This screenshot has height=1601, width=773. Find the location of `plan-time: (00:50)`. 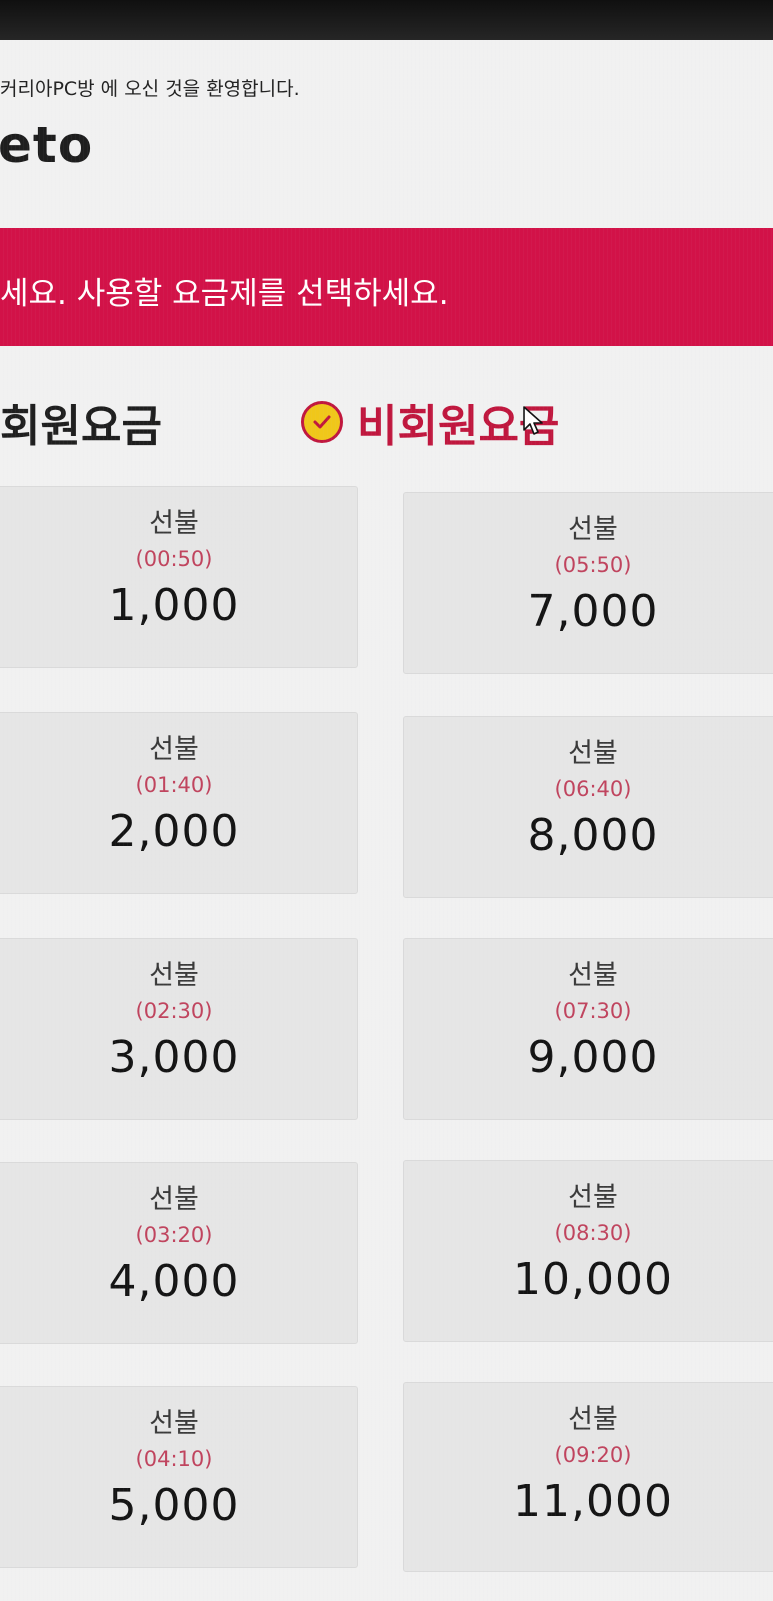

plan-time: (00:50) is located at coordinates (174, 559).